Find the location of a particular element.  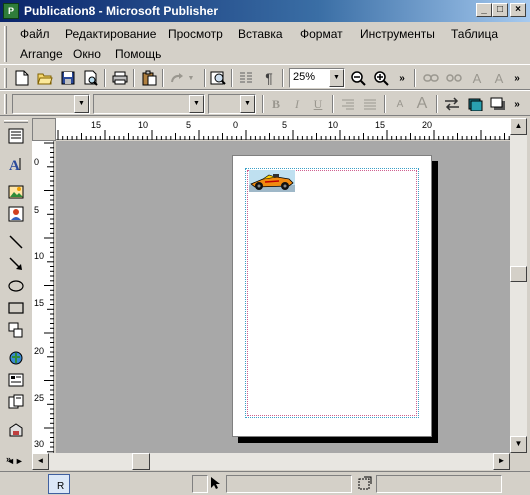

maximize-button: □ is located at coordinates (500, 10).